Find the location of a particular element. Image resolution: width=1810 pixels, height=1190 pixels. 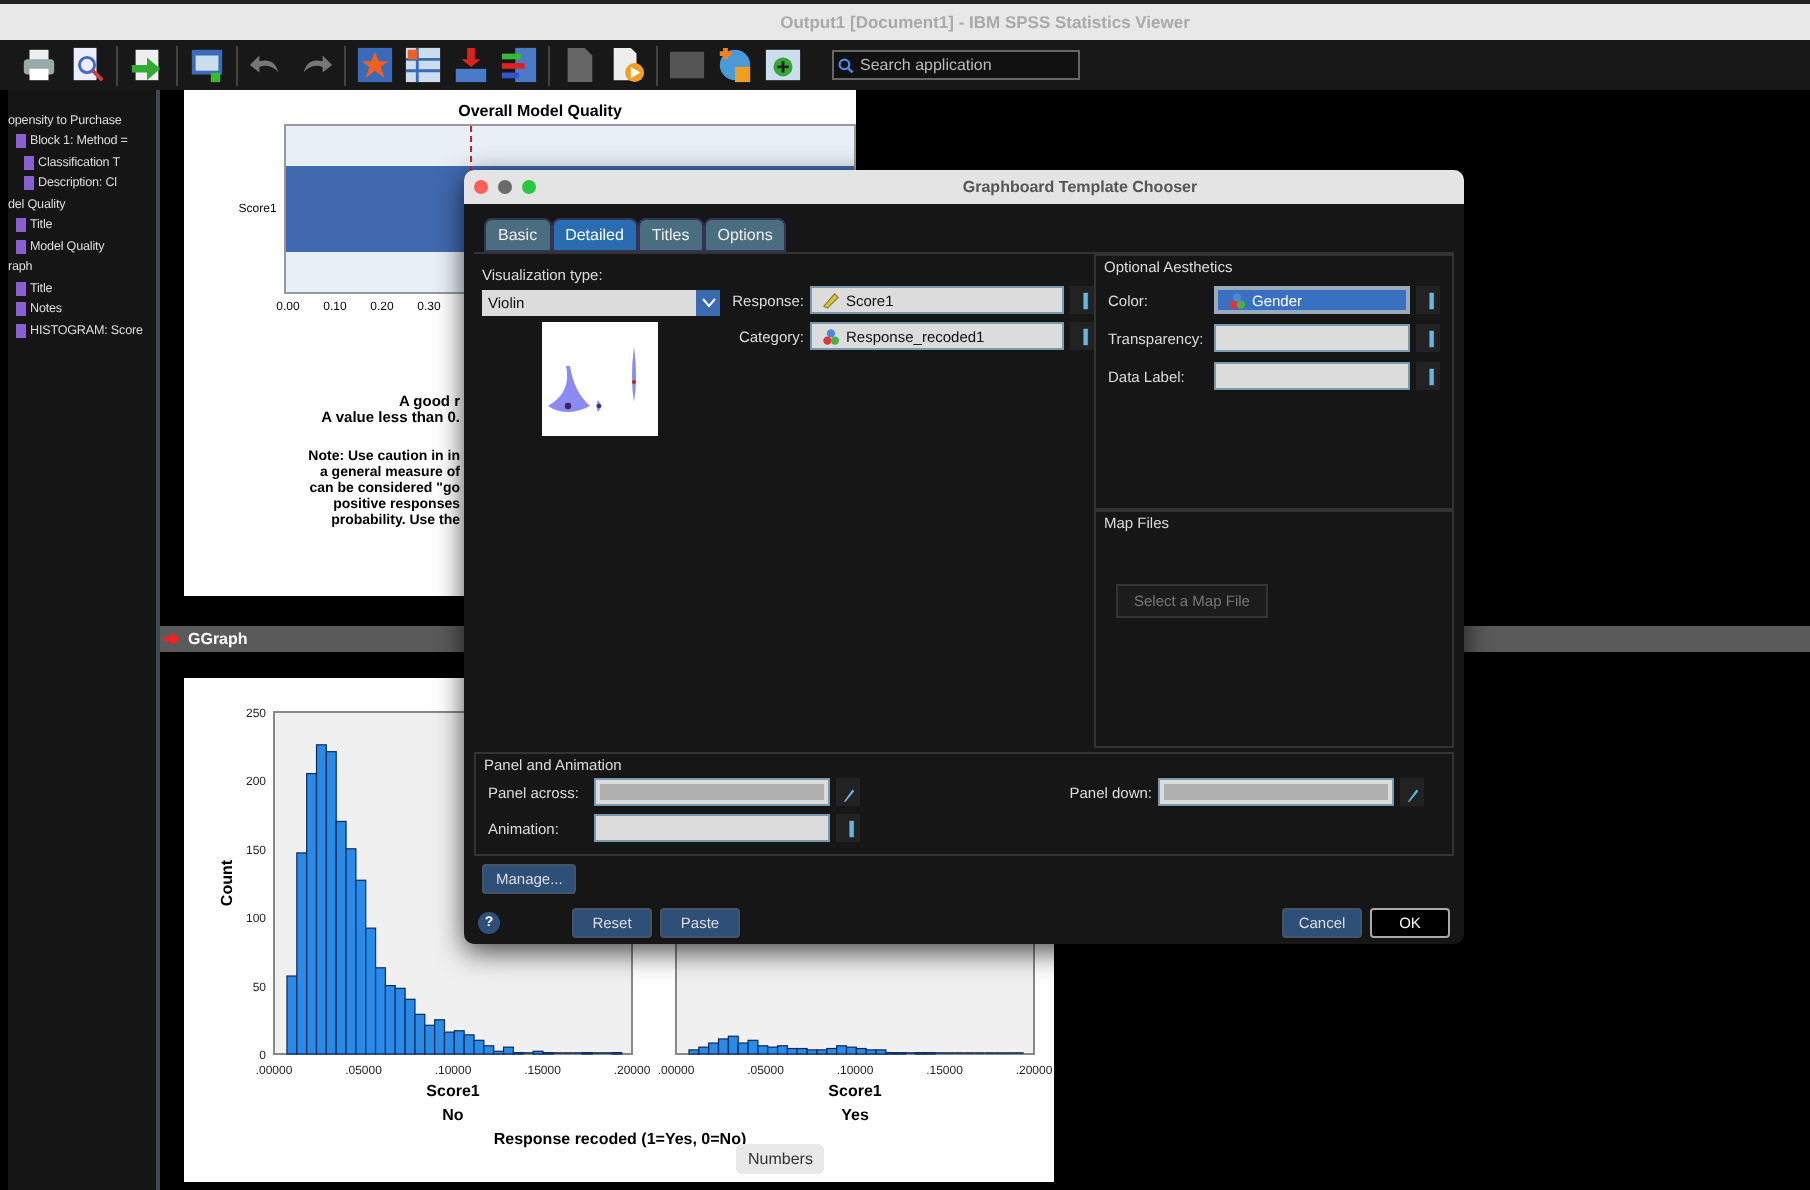

star-icon is located at coordinates (375, 65).